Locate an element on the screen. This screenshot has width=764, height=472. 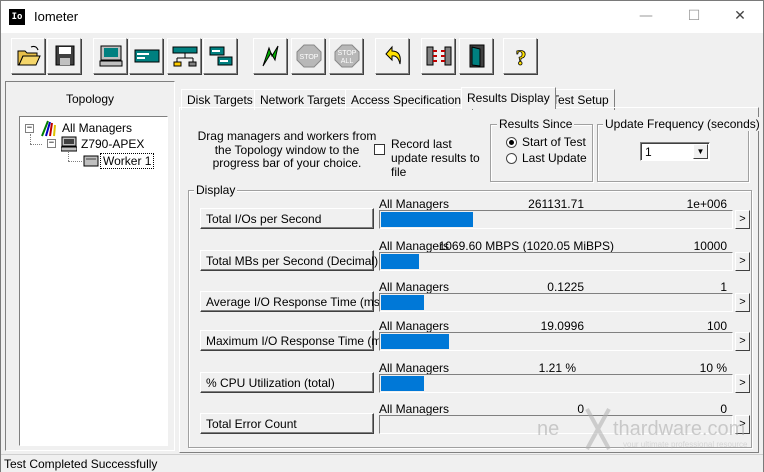
floppy-disk-icon is located at coordinates (65, 55).